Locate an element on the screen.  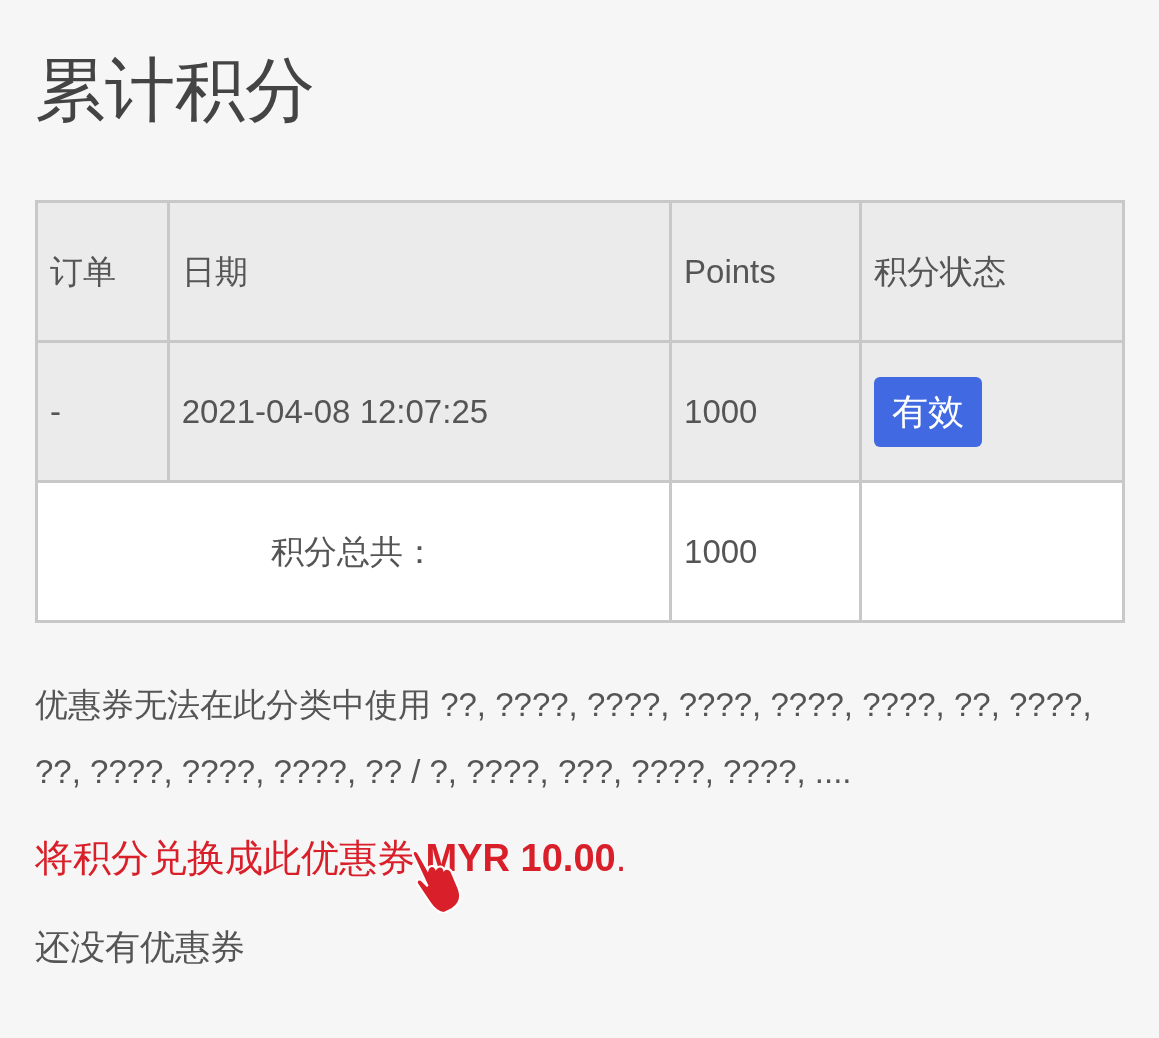
page-title: 累计积分 is located at coordinates (175, 90).